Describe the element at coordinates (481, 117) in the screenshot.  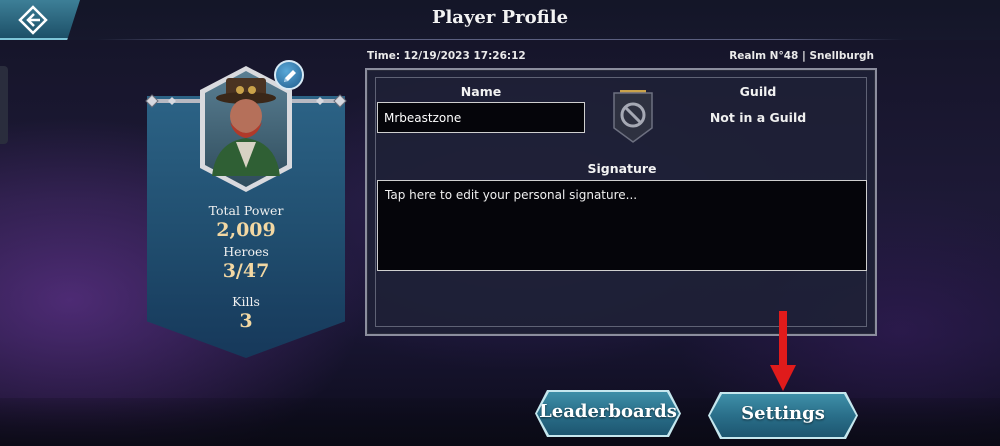
I see `name-field` at that location.